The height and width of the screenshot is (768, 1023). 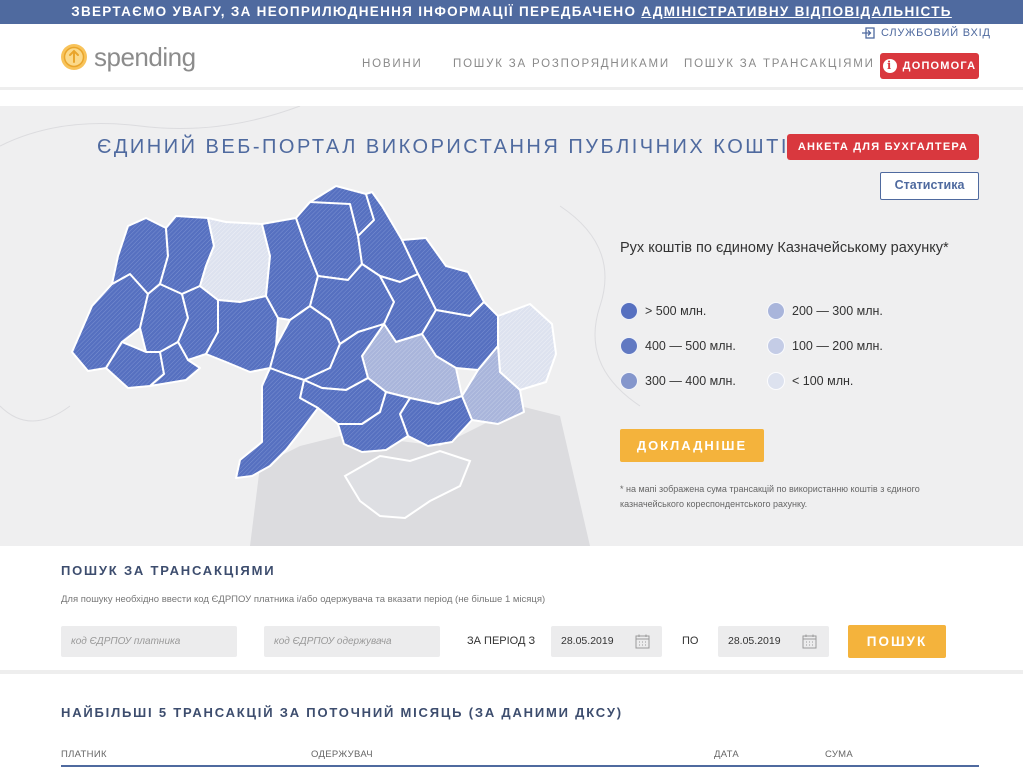 I want to click on statistics-button: Статистика, so click(x=929, y=186).